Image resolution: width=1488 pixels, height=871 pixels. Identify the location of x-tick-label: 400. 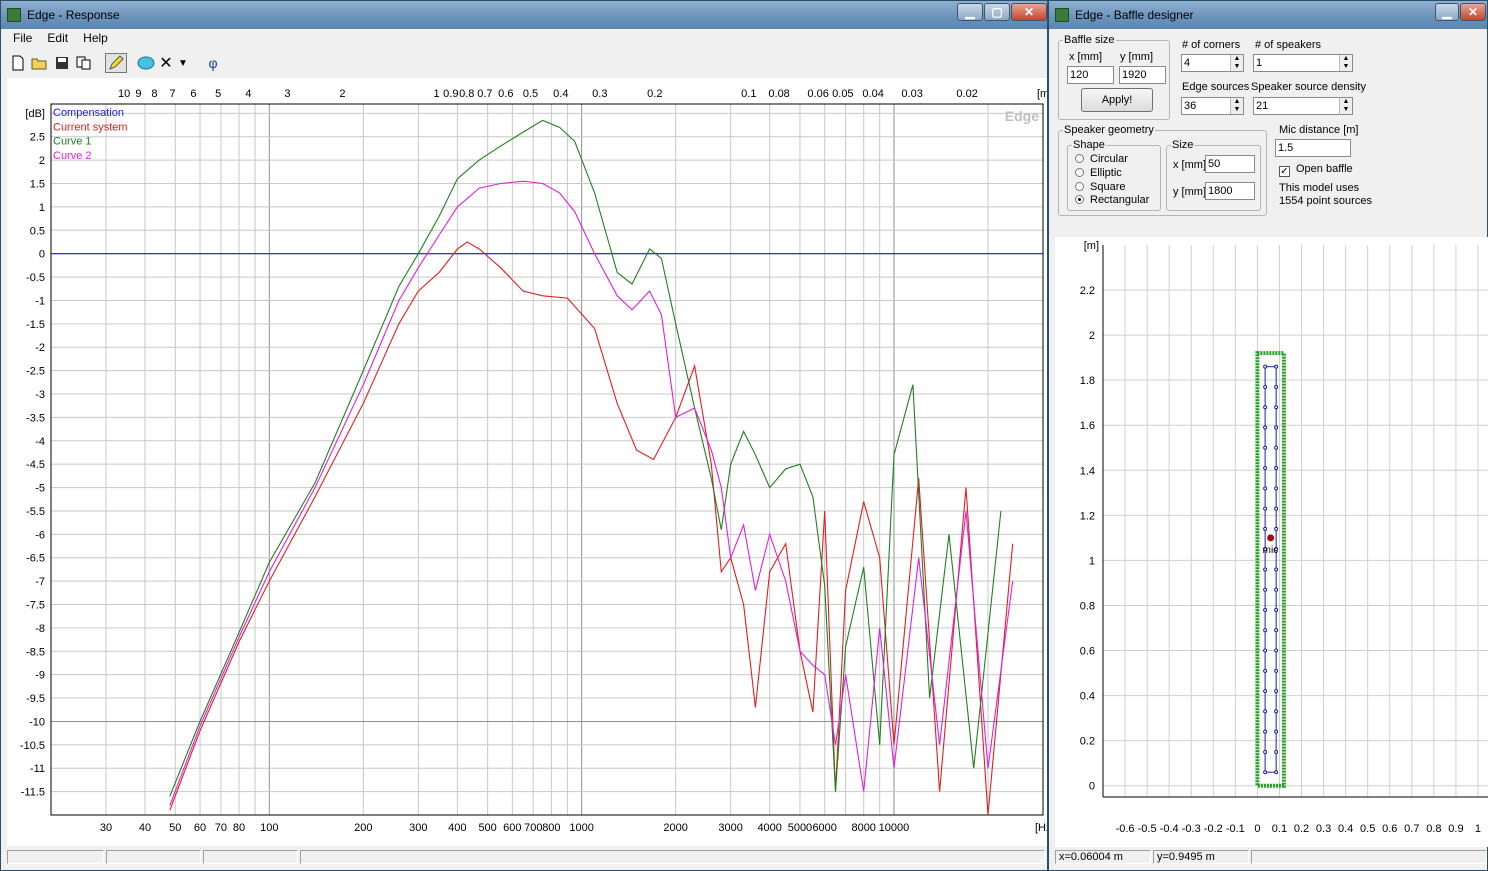
(457, 828).